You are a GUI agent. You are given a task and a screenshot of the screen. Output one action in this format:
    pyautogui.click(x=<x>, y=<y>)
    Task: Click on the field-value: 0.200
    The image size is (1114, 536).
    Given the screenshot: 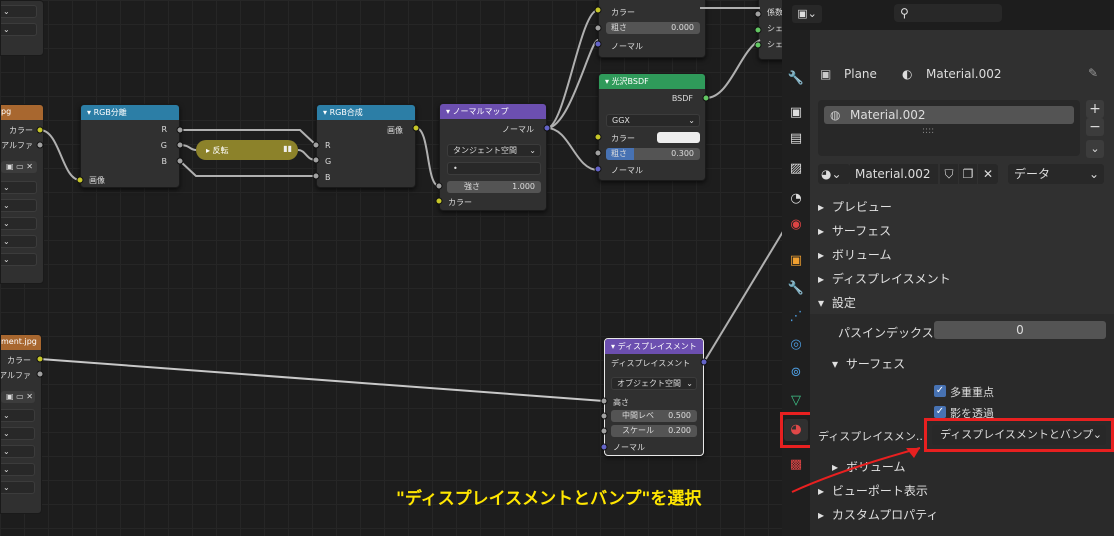 What is the action you would take?
    pyautogui.click(x=679, y=430)
    